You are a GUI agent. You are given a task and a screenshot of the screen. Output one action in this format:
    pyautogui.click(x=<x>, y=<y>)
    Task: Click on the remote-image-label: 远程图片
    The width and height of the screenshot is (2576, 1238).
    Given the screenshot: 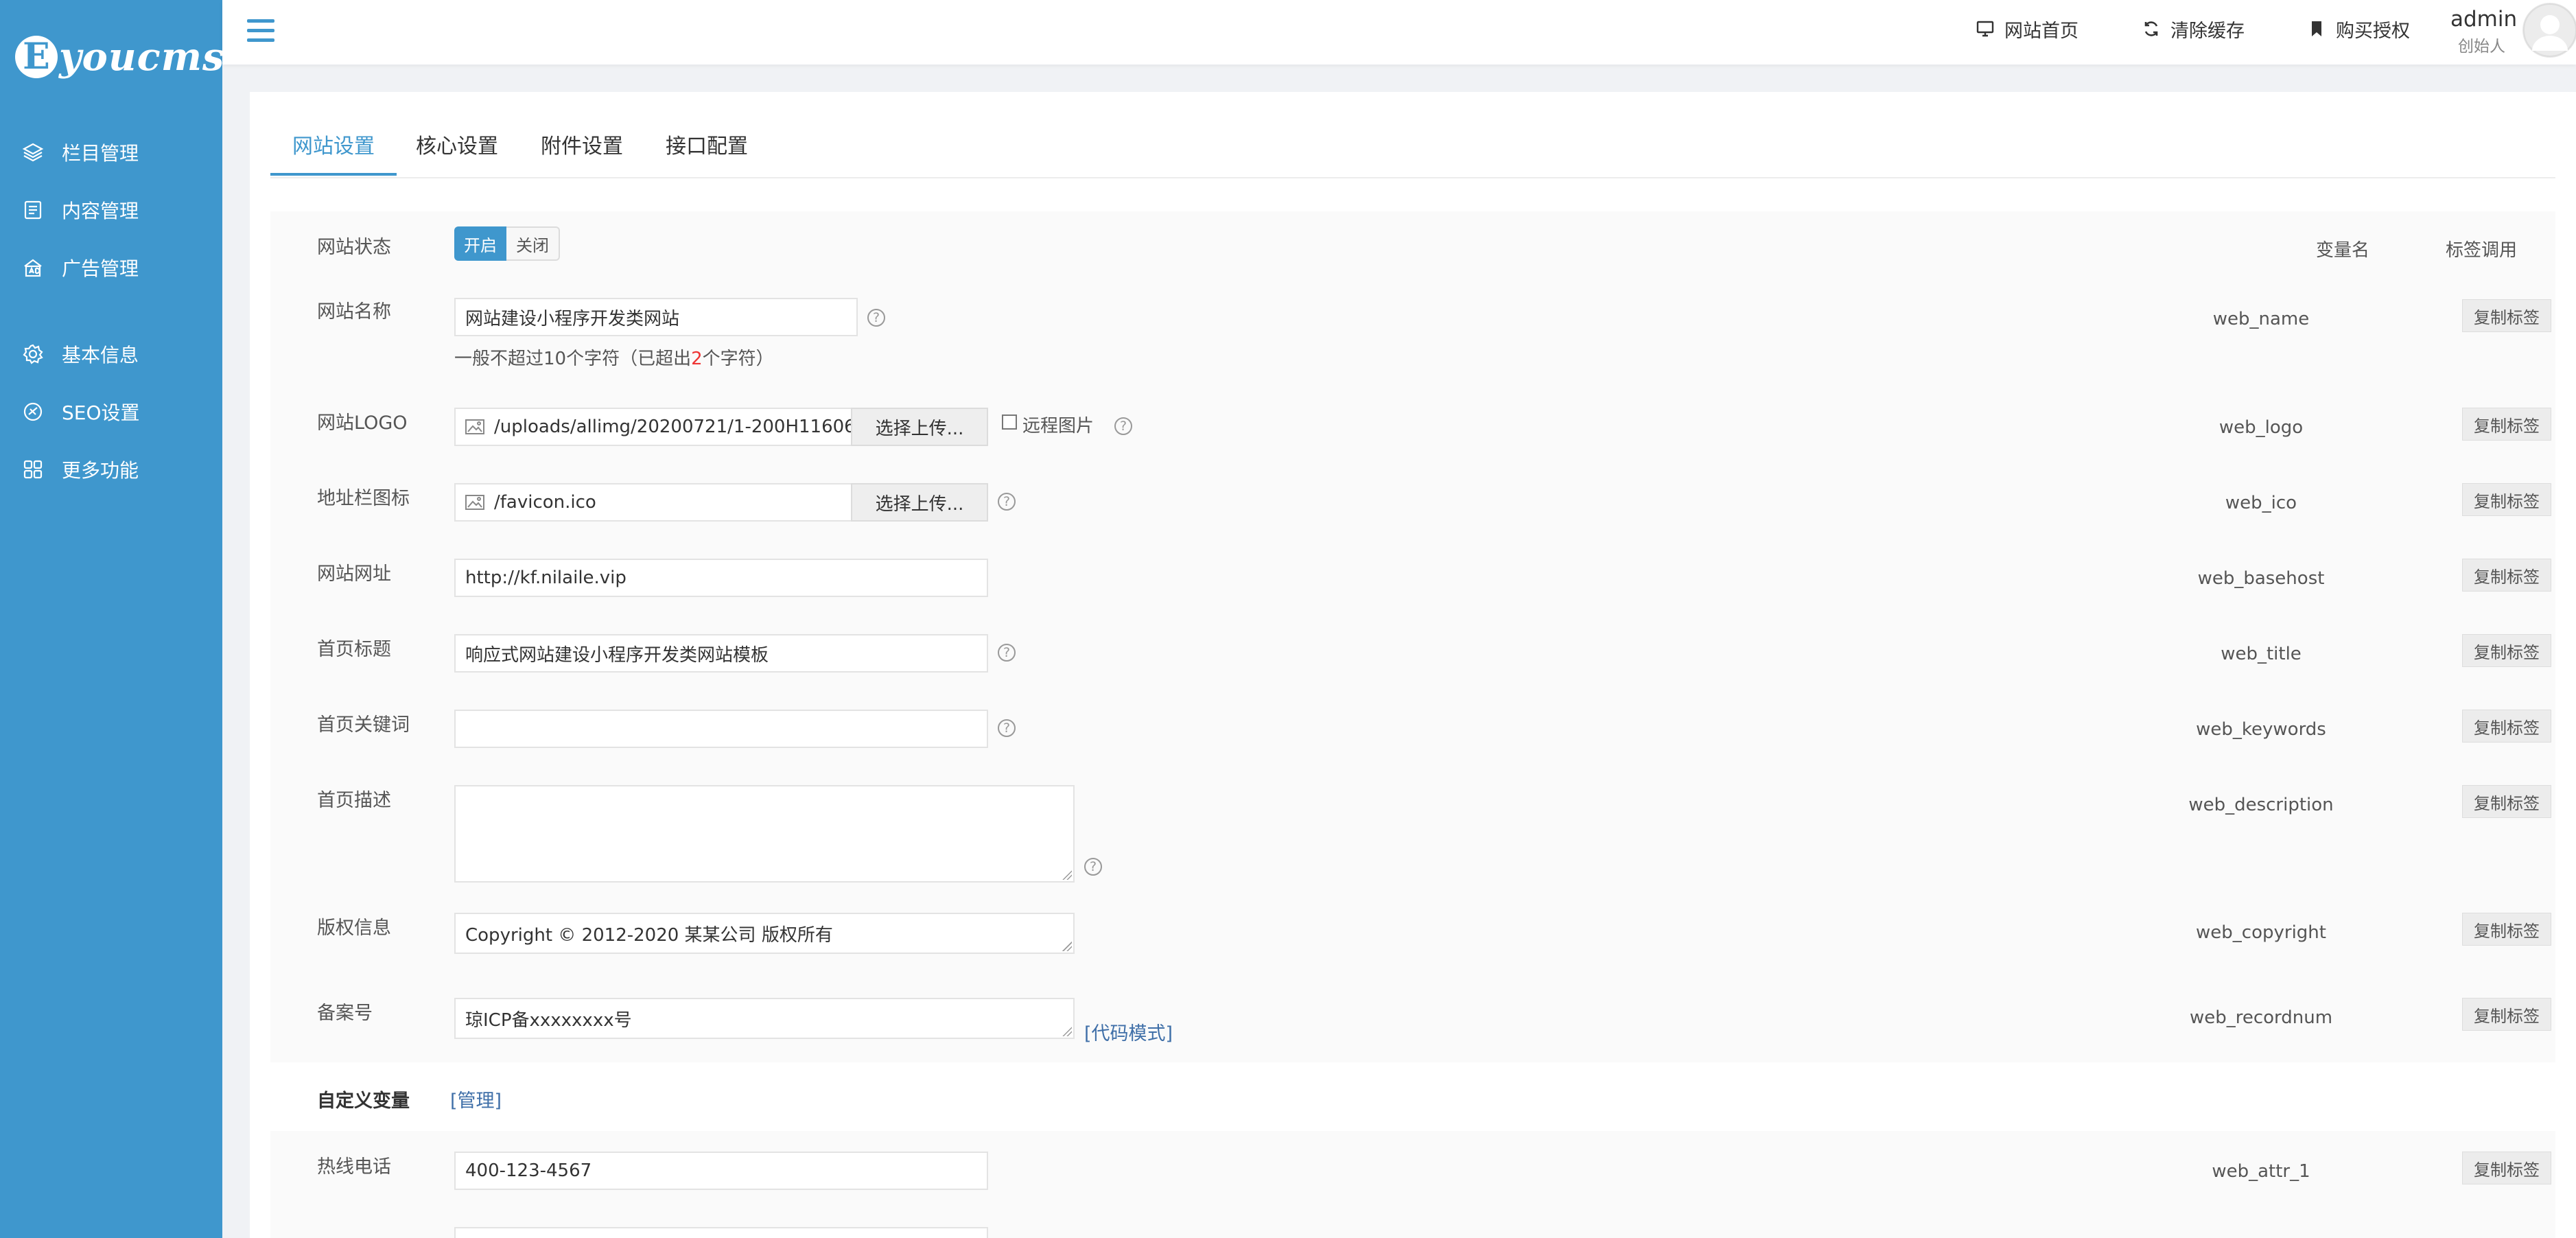 What is the action you would take?
    pyautogui.click(x=1058, y=425)
    